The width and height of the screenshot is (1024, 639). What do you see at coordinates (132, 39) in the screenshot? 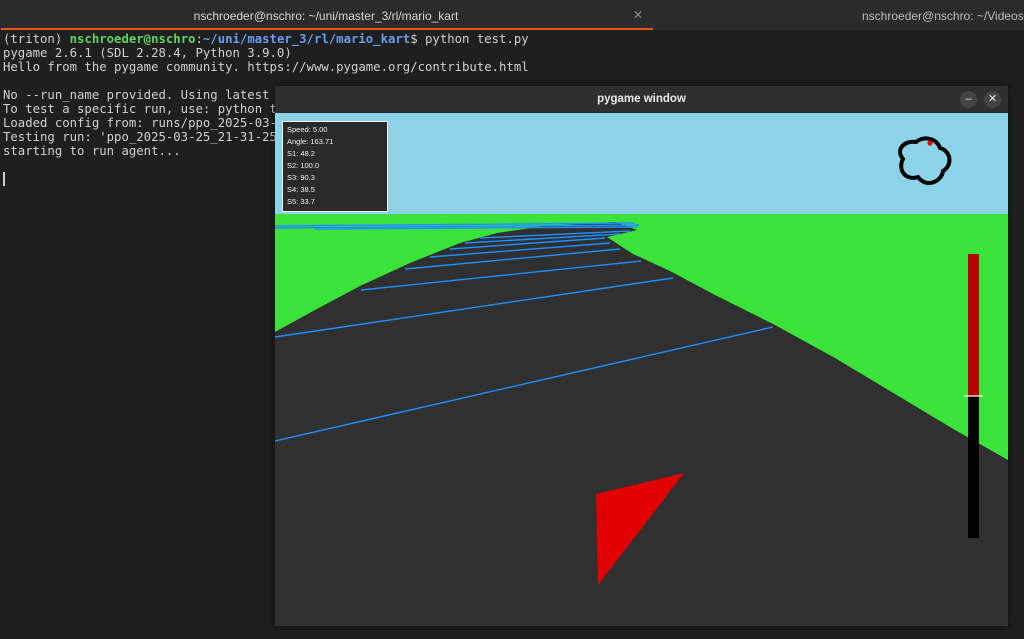
I see `user-host: nschroeder@nschro` at bounding box center [132, 39].